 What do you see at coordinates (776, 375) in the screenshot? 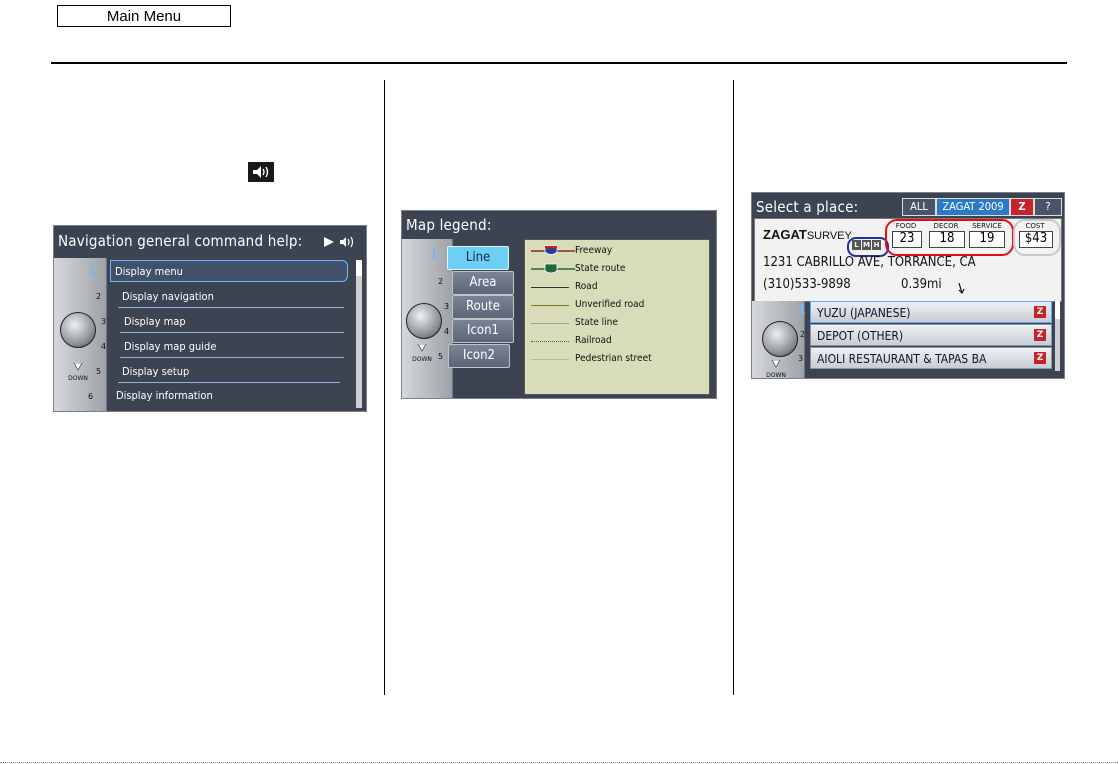
I see `down-label-3: DOWN` at bounding box center [776, 375].